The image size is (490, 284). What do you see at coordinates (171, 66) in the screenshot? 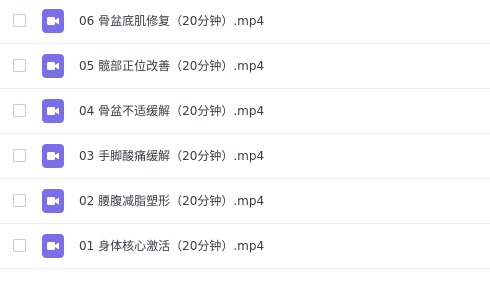
I see `file-name: 05 髋部正位改善（20分钟）.mp4` at bounding box center [171, 66].